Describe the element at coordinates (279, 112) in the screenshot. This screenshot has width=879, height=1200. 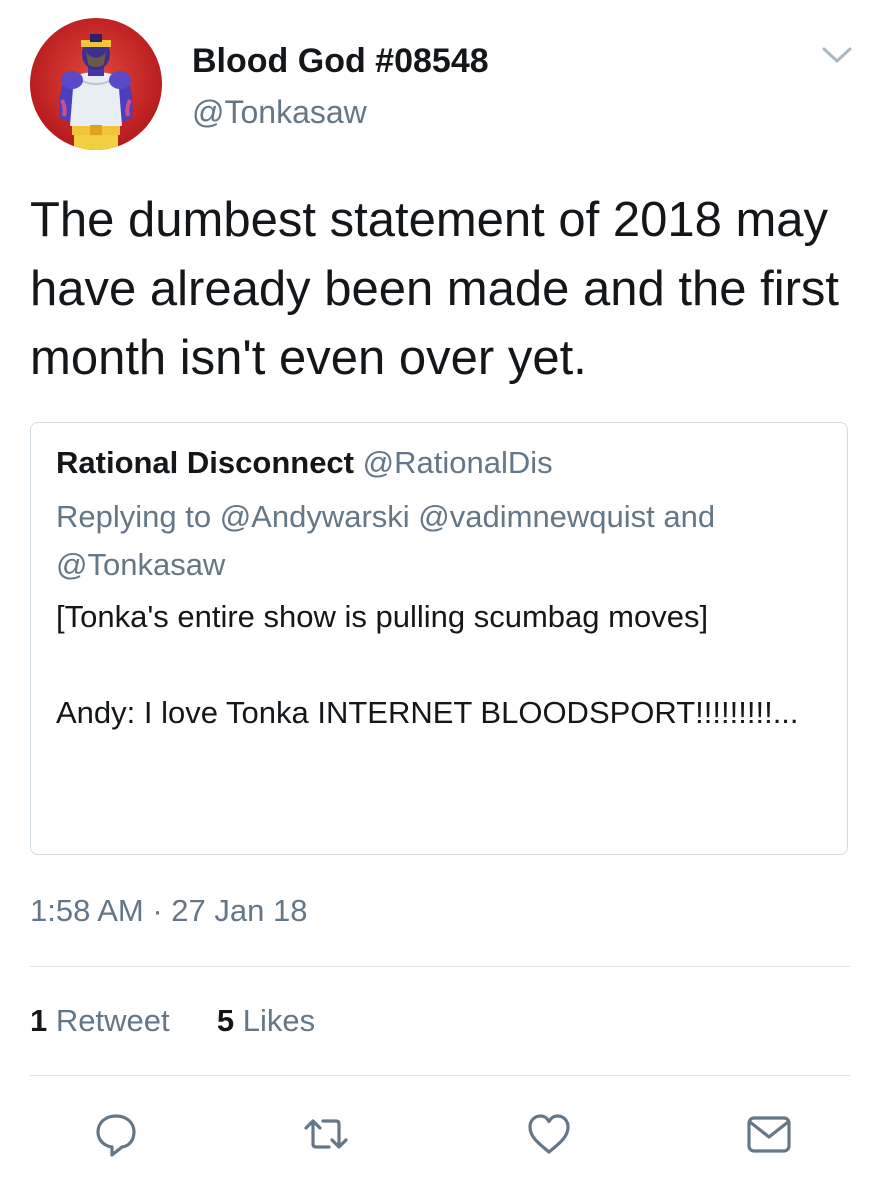
I see `user-handle: @Tonkasaw` at that location.